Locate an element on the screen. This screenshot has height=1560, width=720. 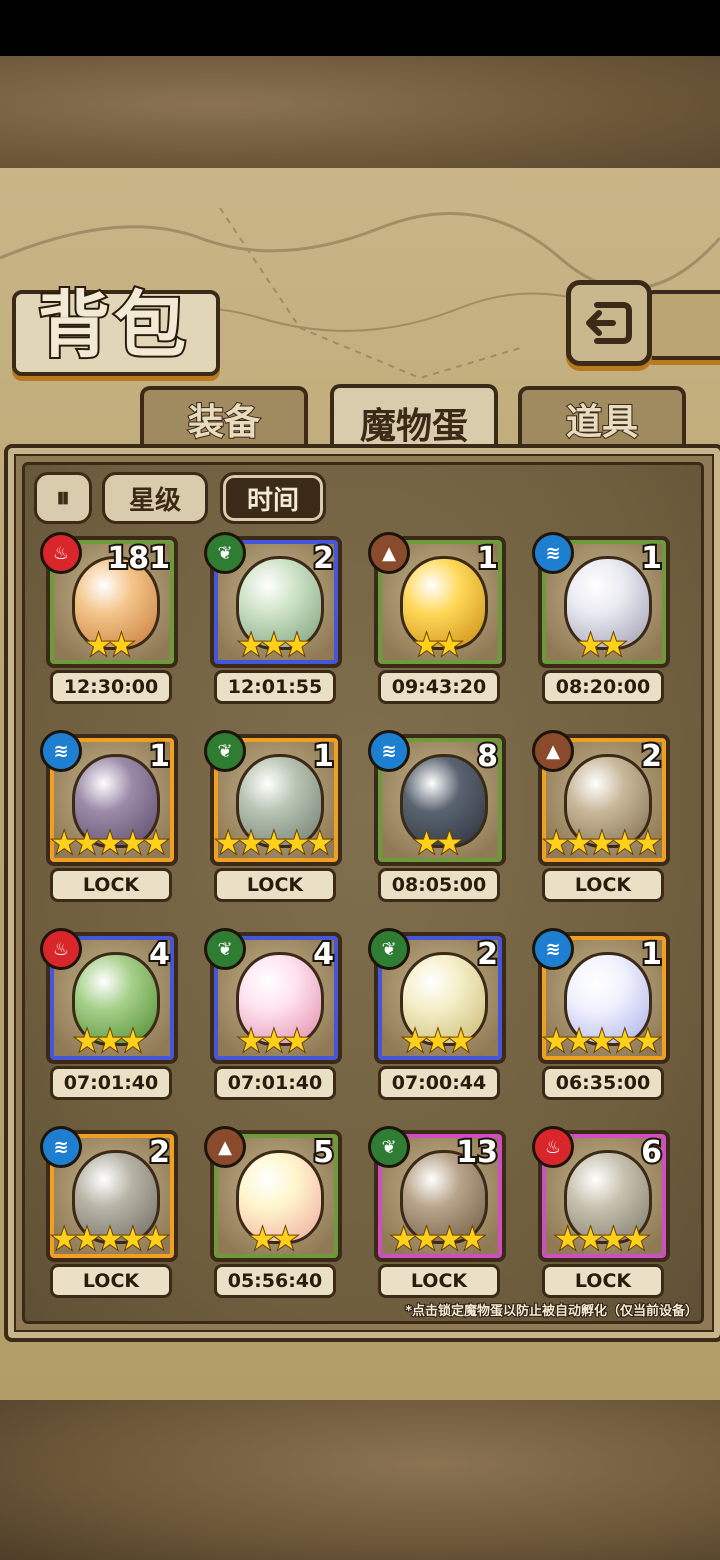
back-button is located at coordinates (609, 323).